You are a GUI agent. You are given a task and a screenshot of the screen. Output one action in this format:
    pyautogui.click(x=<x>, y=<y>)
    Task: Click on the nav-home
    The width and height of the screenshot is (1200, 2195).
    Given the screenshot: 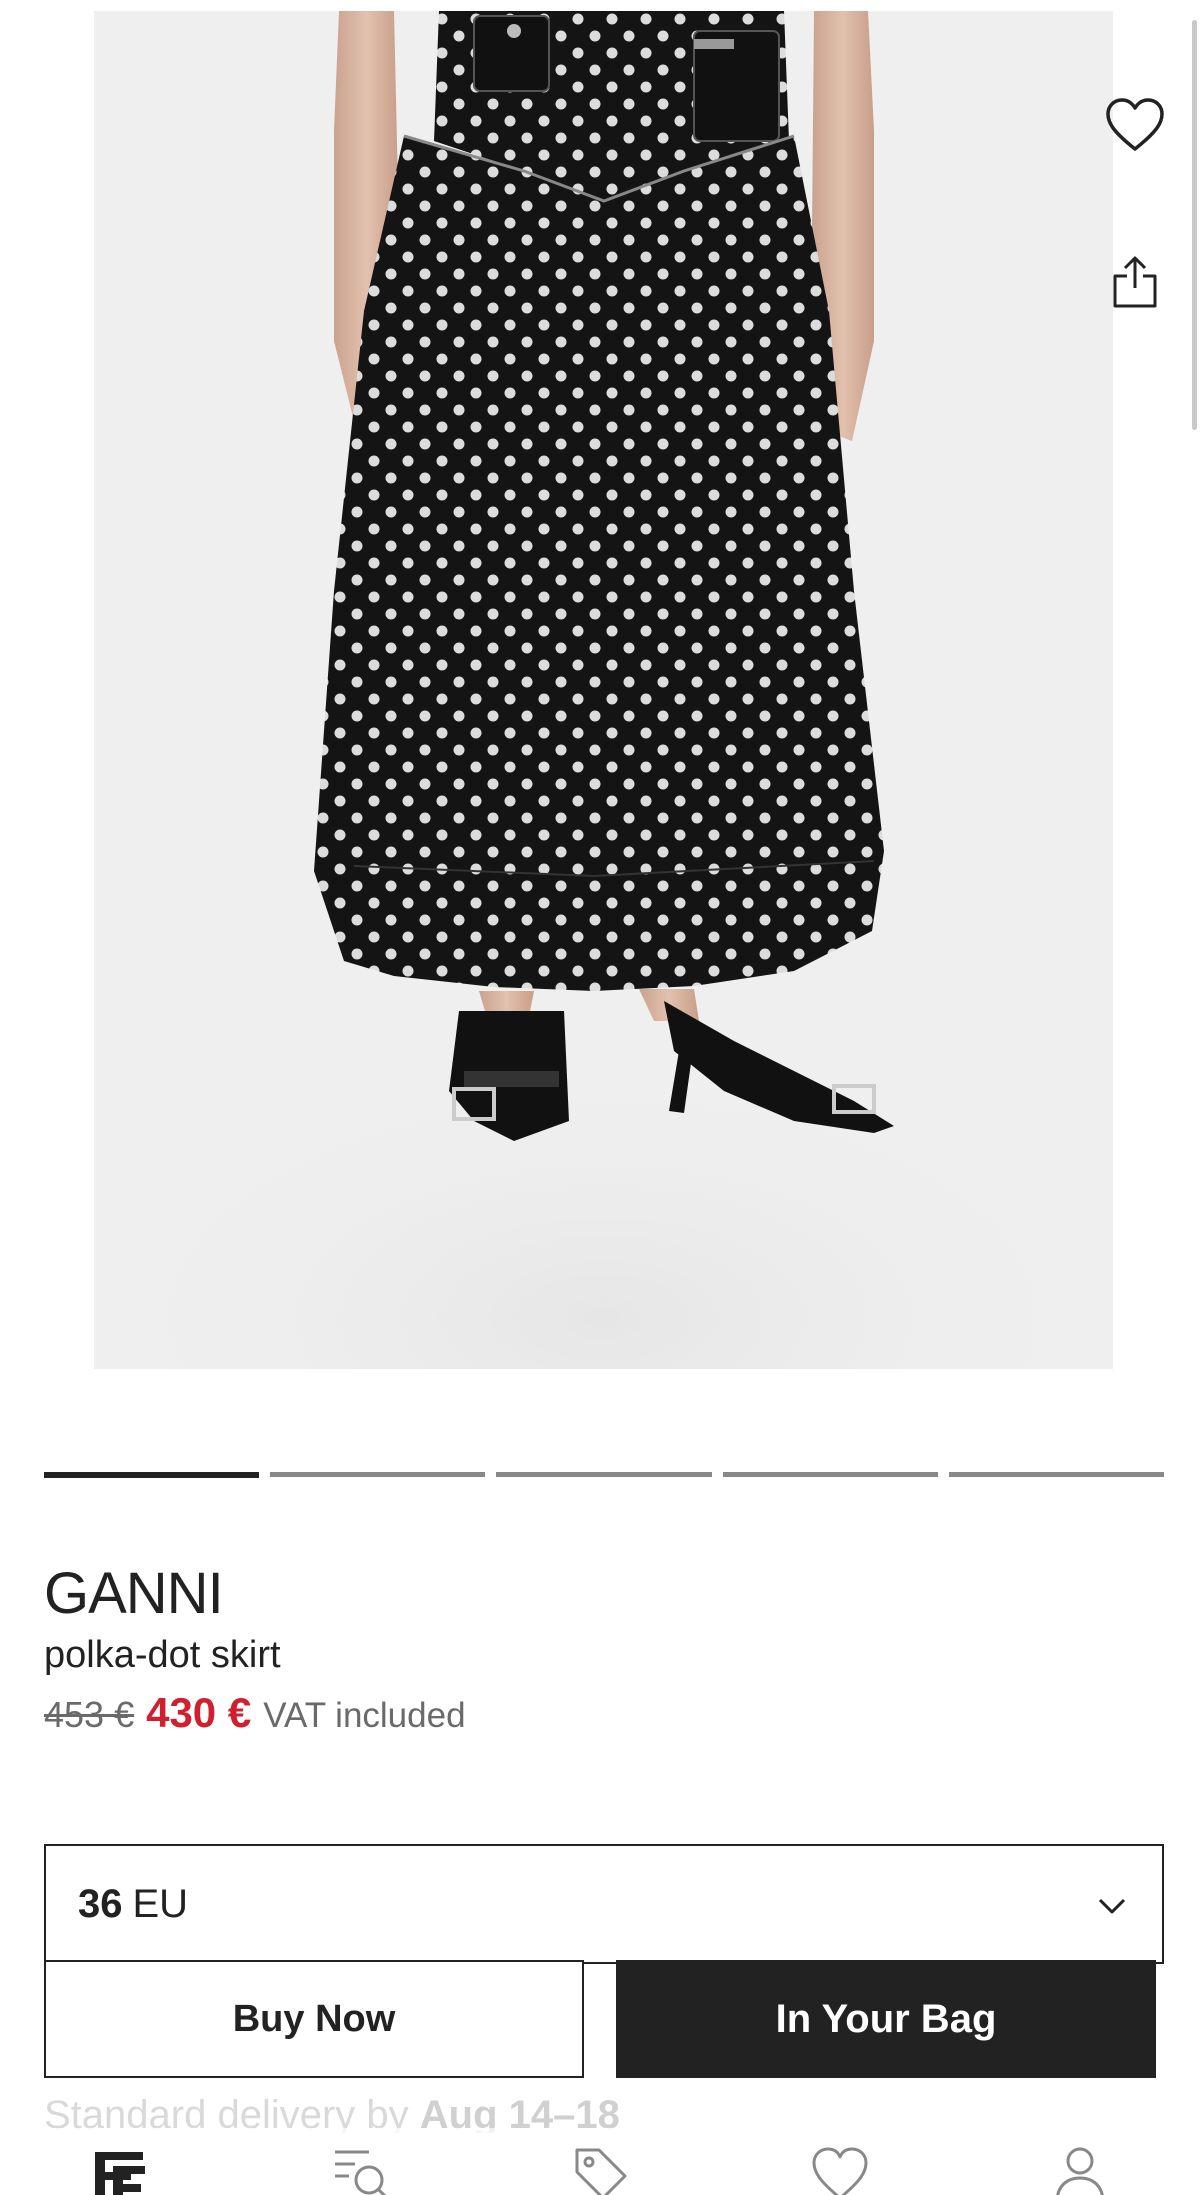 What is the action you would take?
    pyautogui.click(x=120, y=2161)
    